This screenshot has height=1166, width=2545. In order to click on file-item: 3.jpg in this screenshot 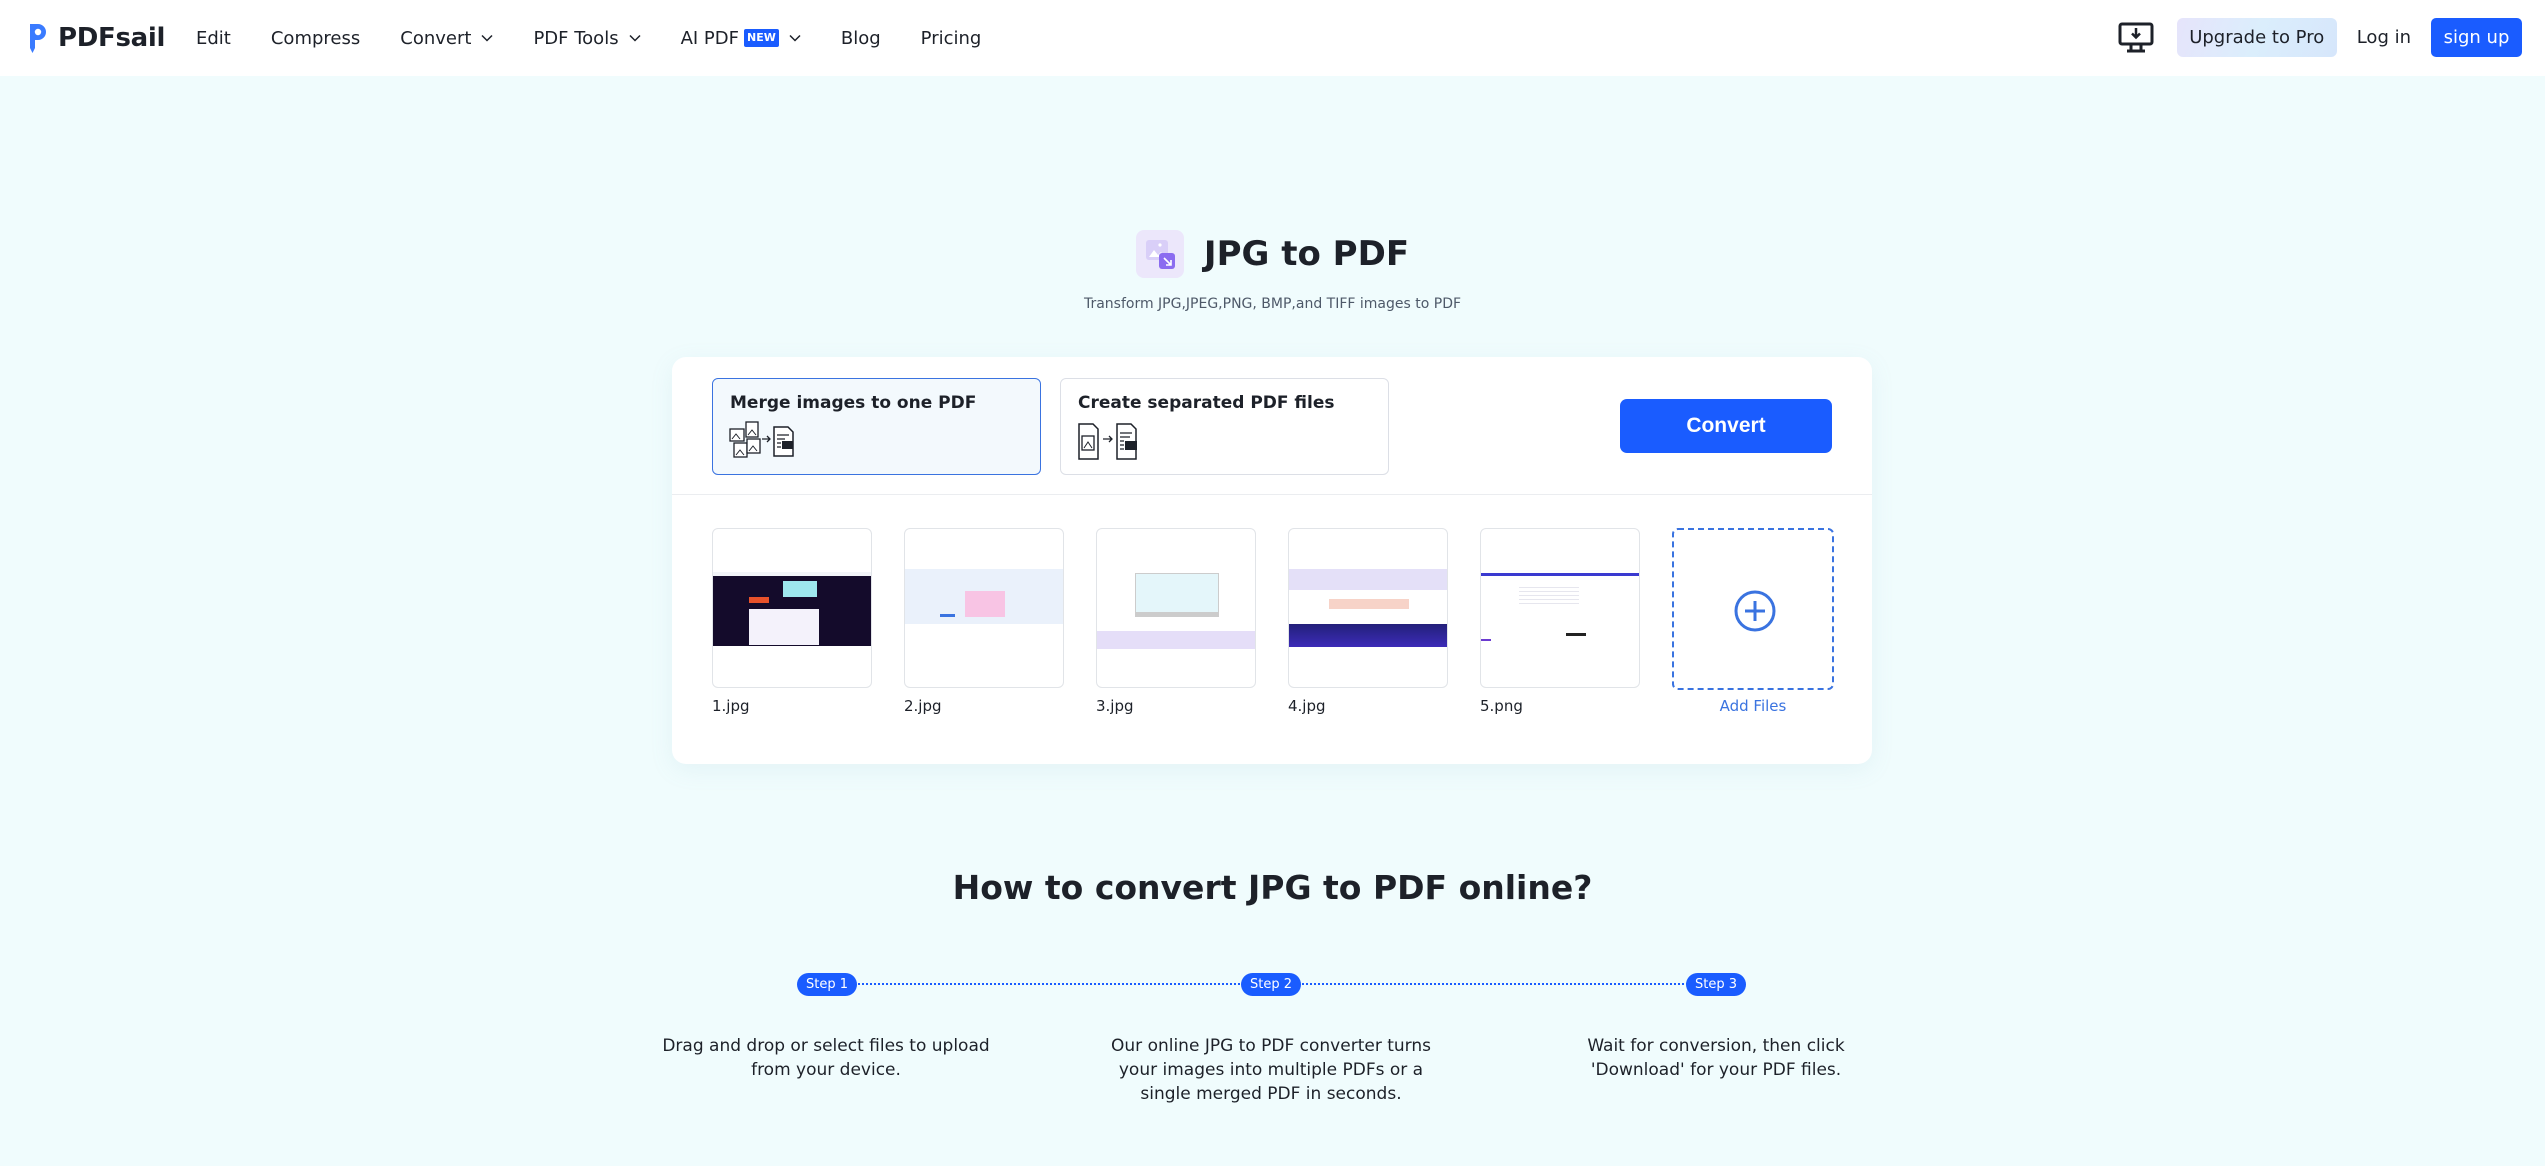, I will do `click(1176, 621)`.